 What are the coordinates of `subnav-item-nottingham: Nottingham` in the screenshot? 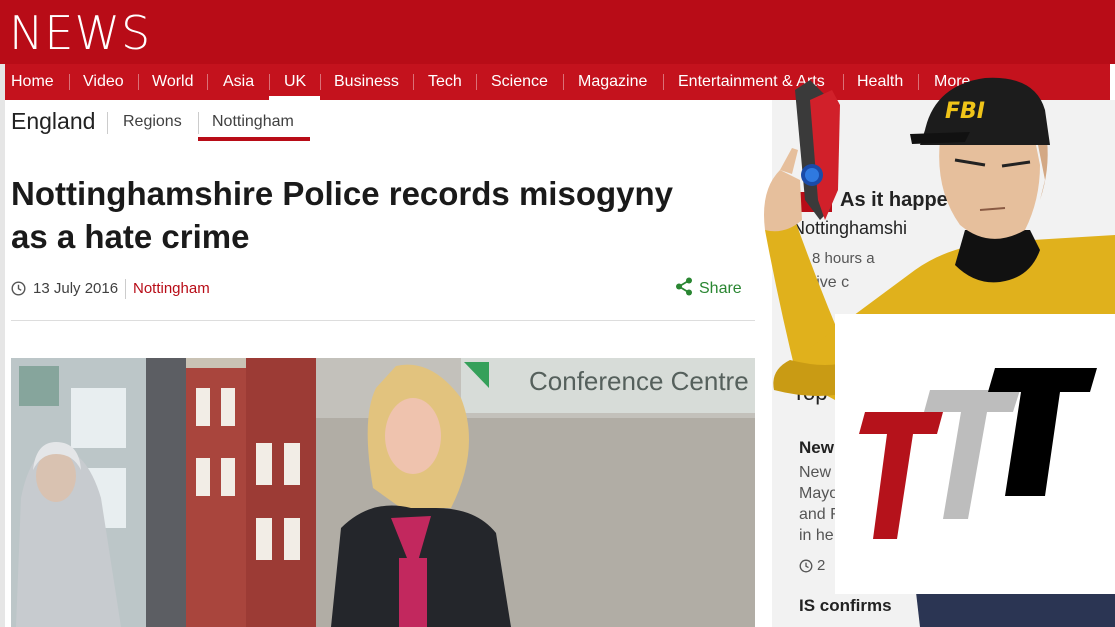 It's located at (253, 122).